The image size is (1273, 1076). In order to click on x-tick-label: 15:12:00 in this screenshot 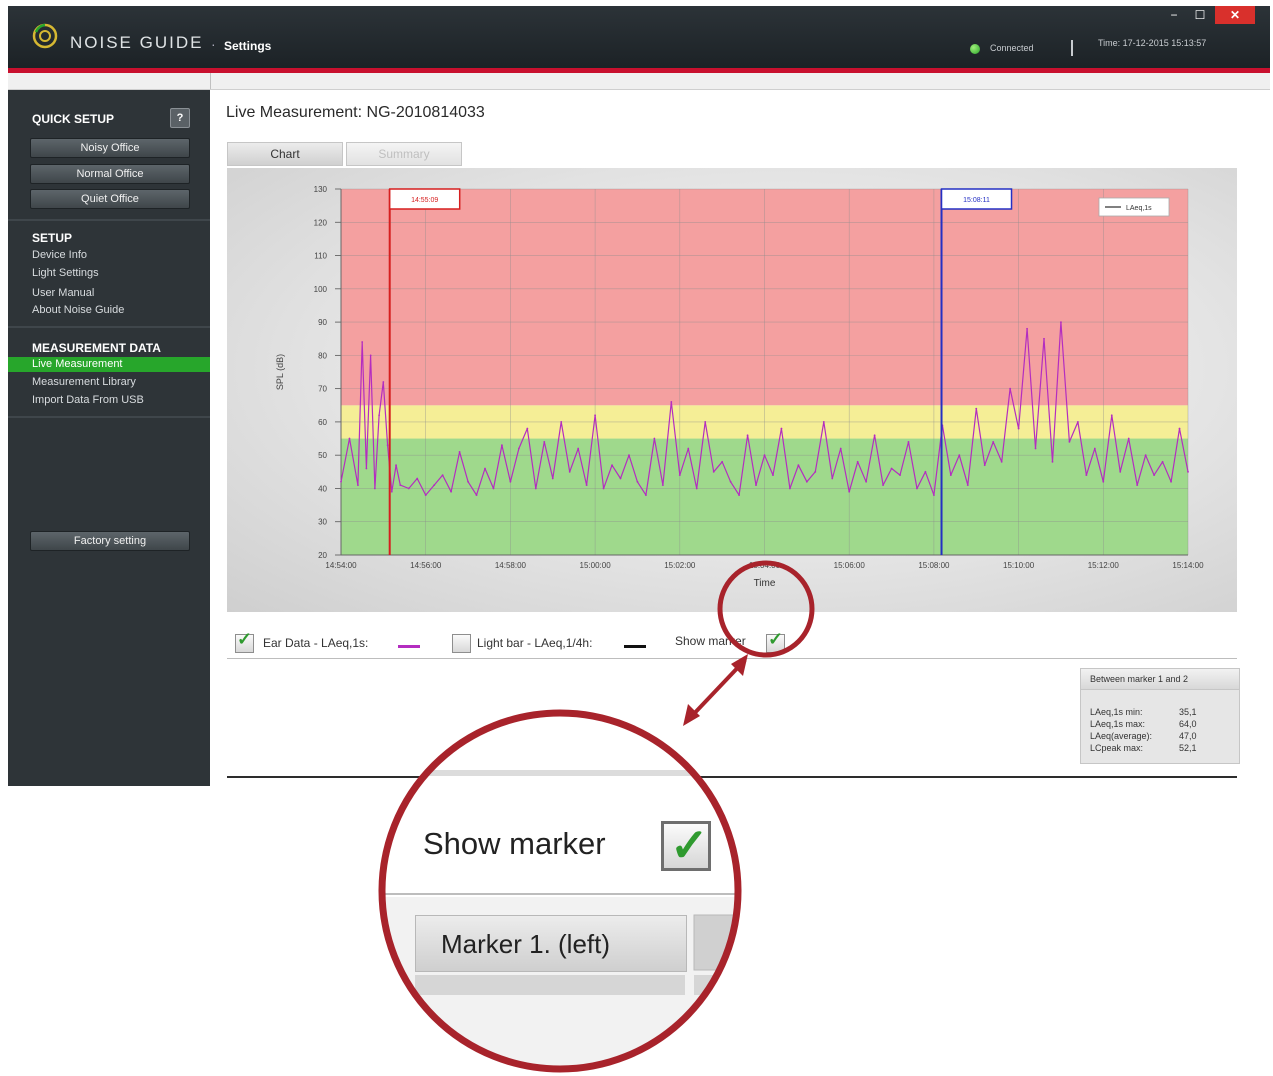, I will do `click(1104, 565)`.